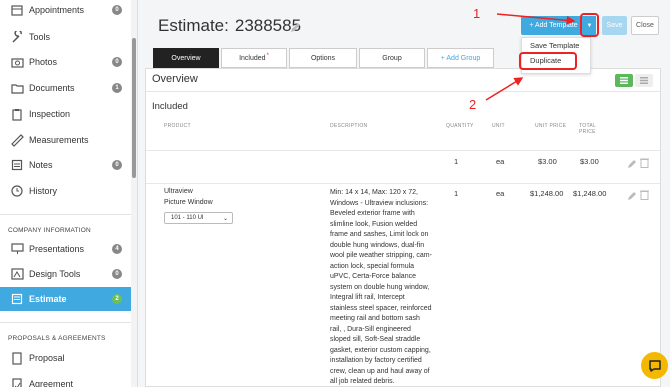 The height and width of the screenshot is (388, 670). I want to click on chat-icon, so click(654, 365).